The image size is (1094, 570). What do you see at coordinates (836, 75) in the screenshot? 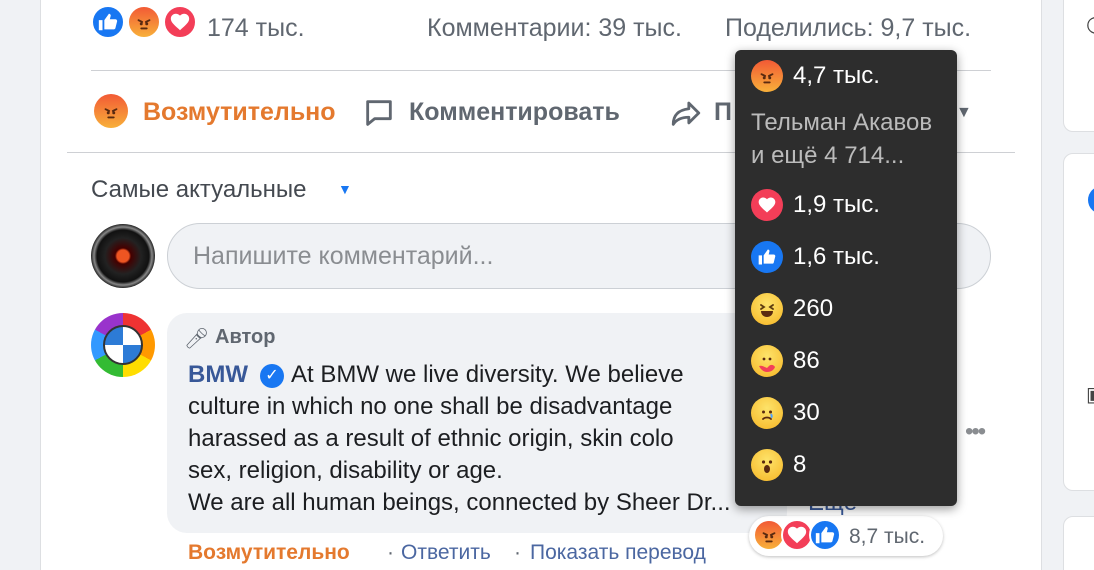
I see `tooltip-angry-count: 4,7 тыс.` at bounding box center [836, 75].